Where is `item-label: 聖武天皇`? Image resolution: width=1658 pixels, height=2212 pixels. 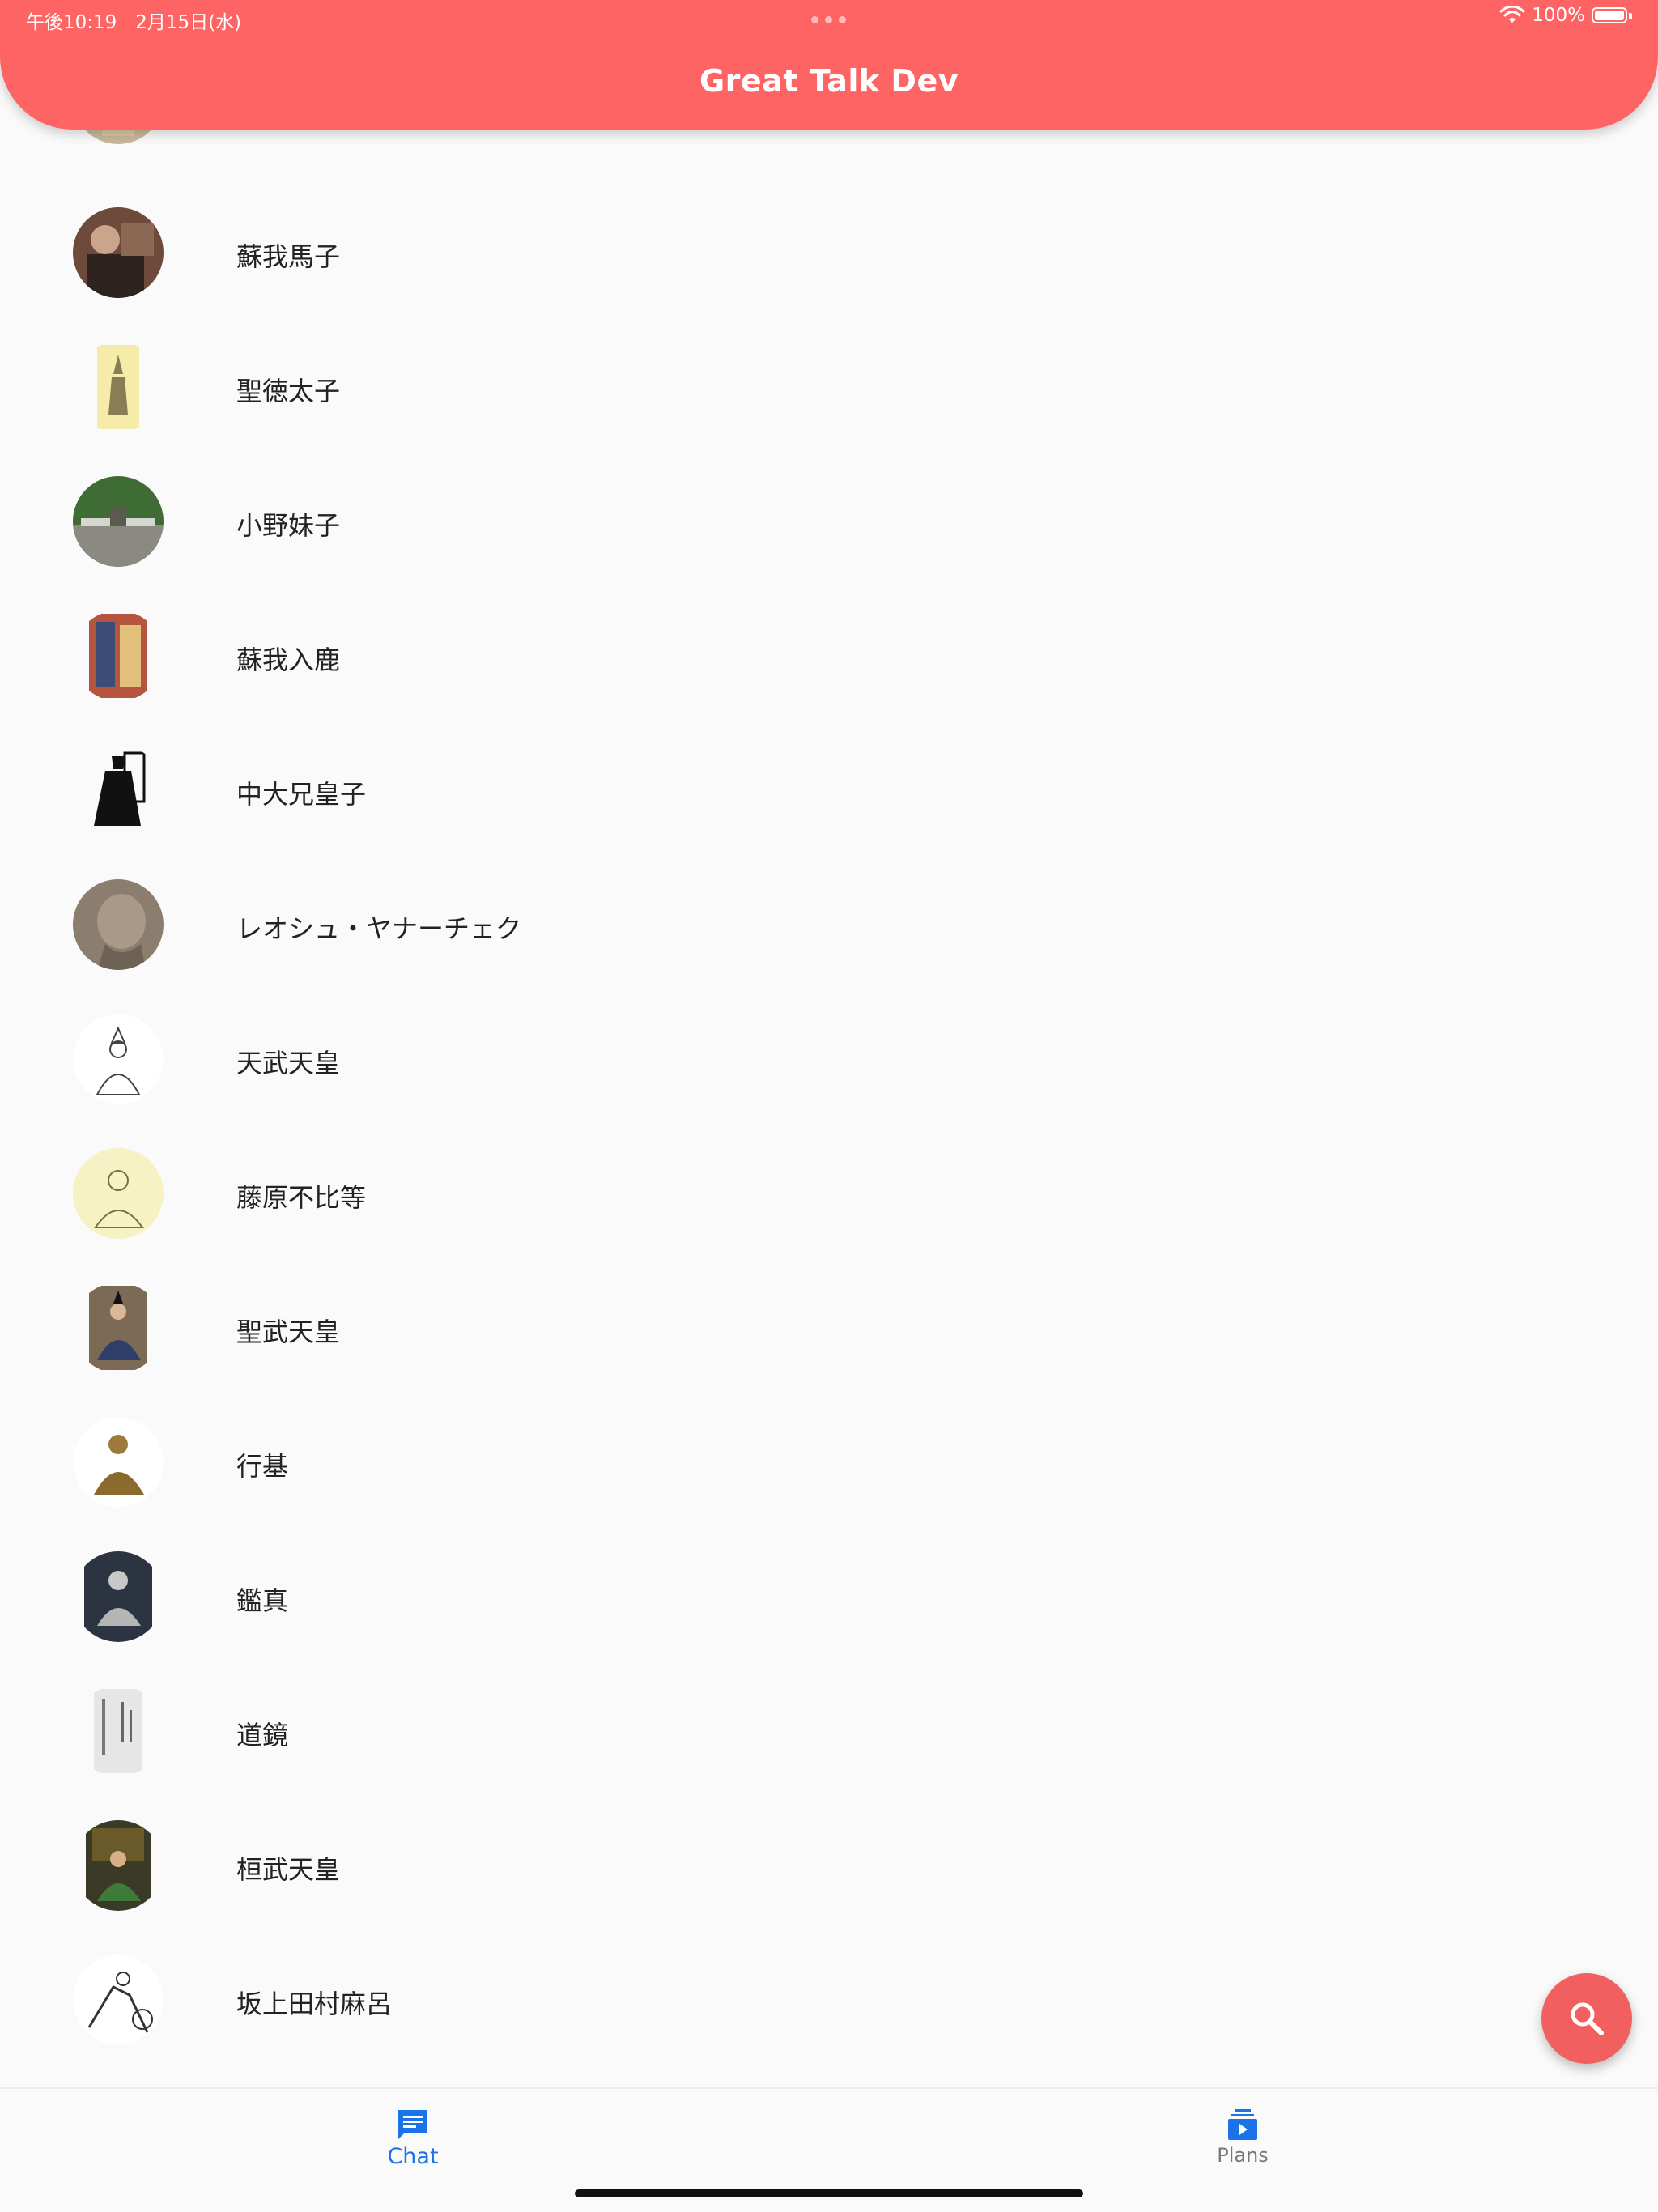
item-label: 聖武天皇 is located at coordinates (288, 1332).